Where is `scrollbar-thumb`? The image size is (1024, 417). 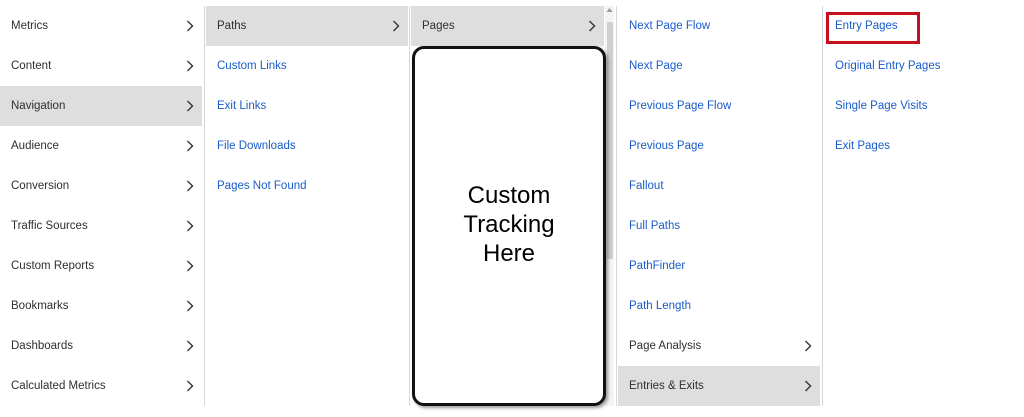
scrollbar-thumb is located at coordinates (610, 140).